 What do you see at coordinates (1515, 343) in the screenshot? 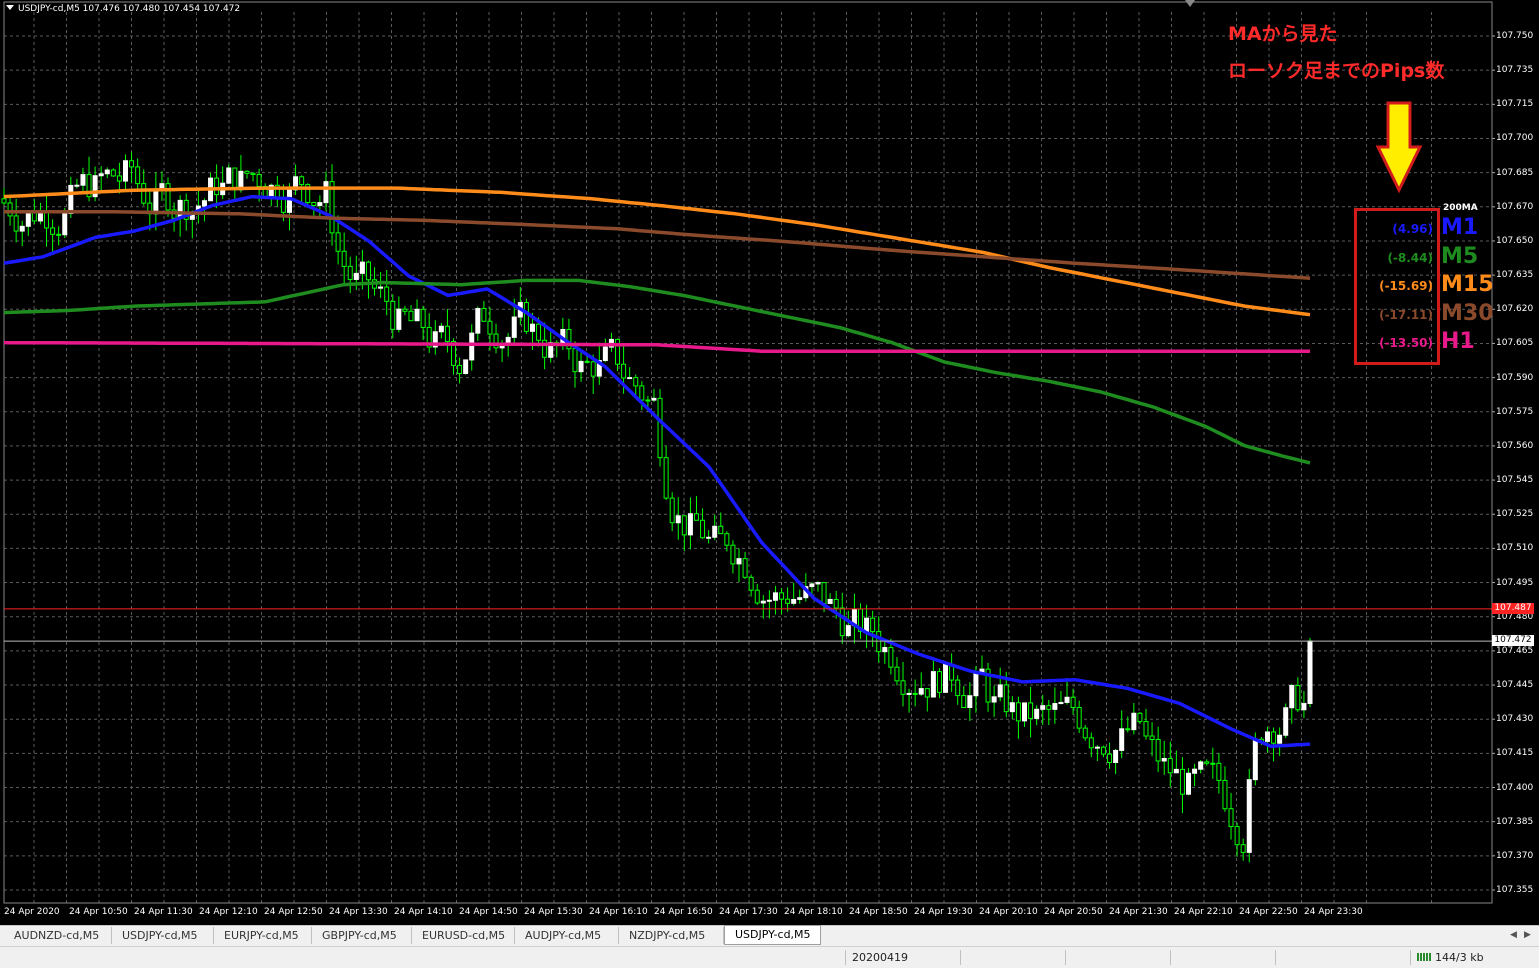
I see `y-tick-label: 107.605` at bounding box center [1515, 343].